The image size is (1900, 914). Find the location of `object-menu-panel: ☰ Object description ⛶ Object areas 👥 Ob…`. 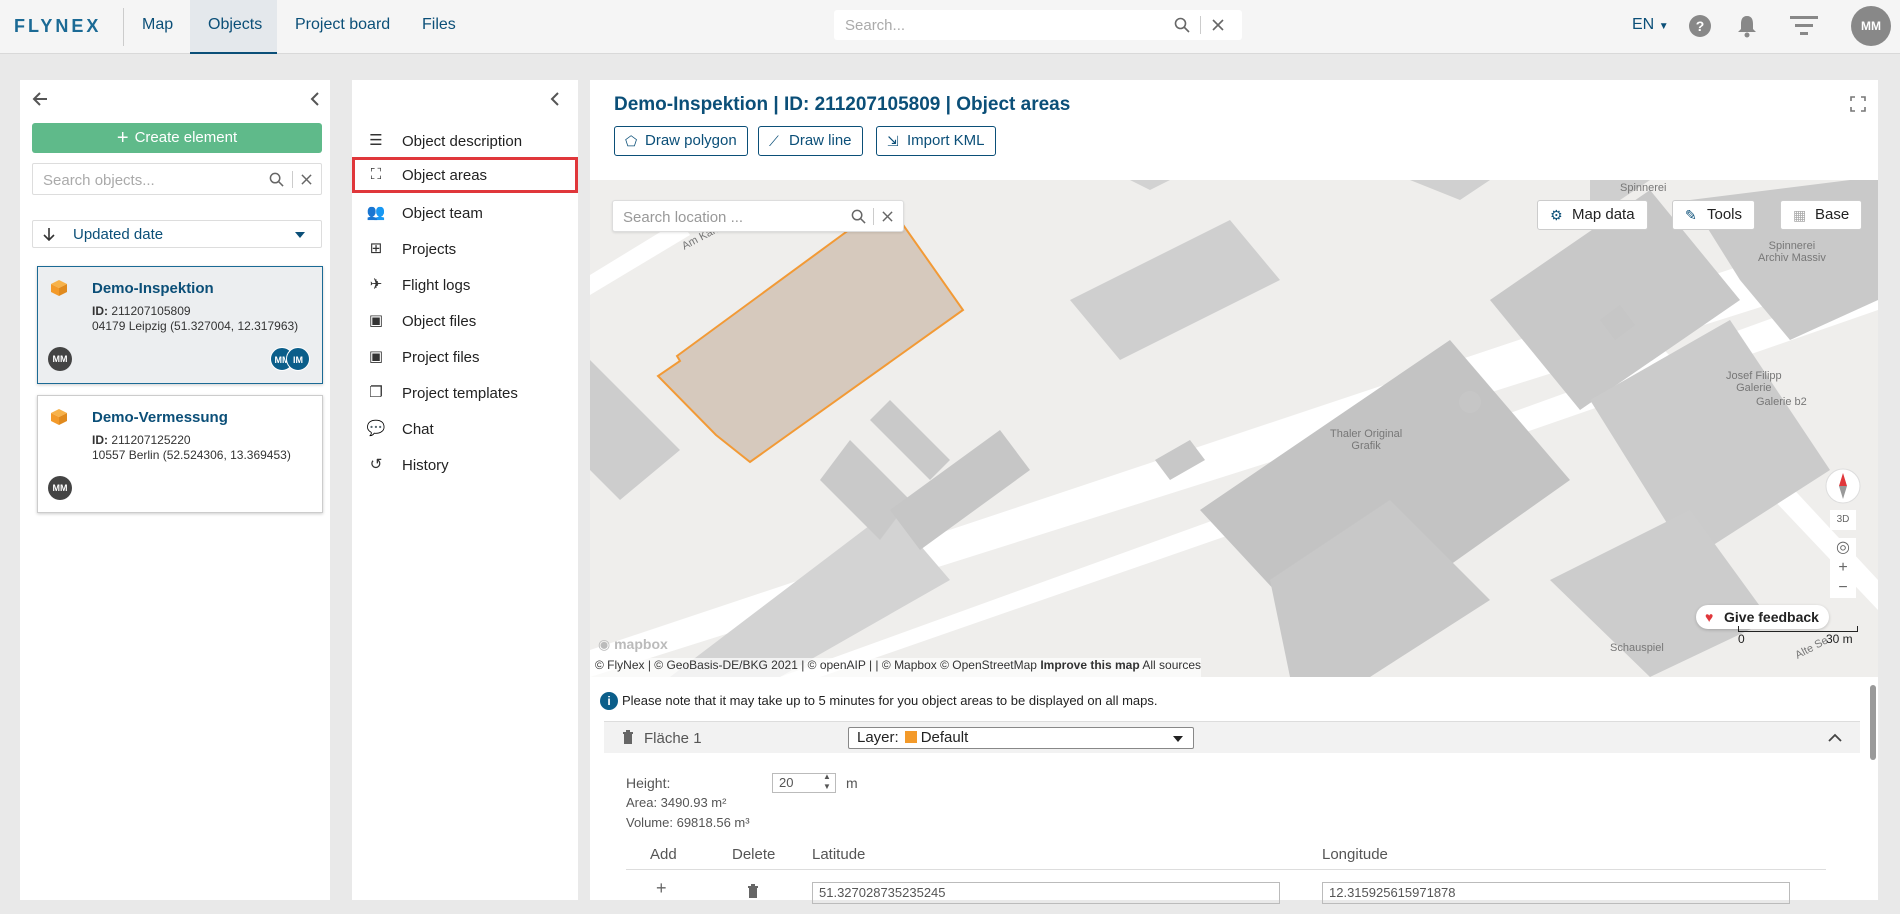

object-menu-panel: ☰ Object description ⛶ Object areas 👥 Ob… is located at coordinates (465, 490).